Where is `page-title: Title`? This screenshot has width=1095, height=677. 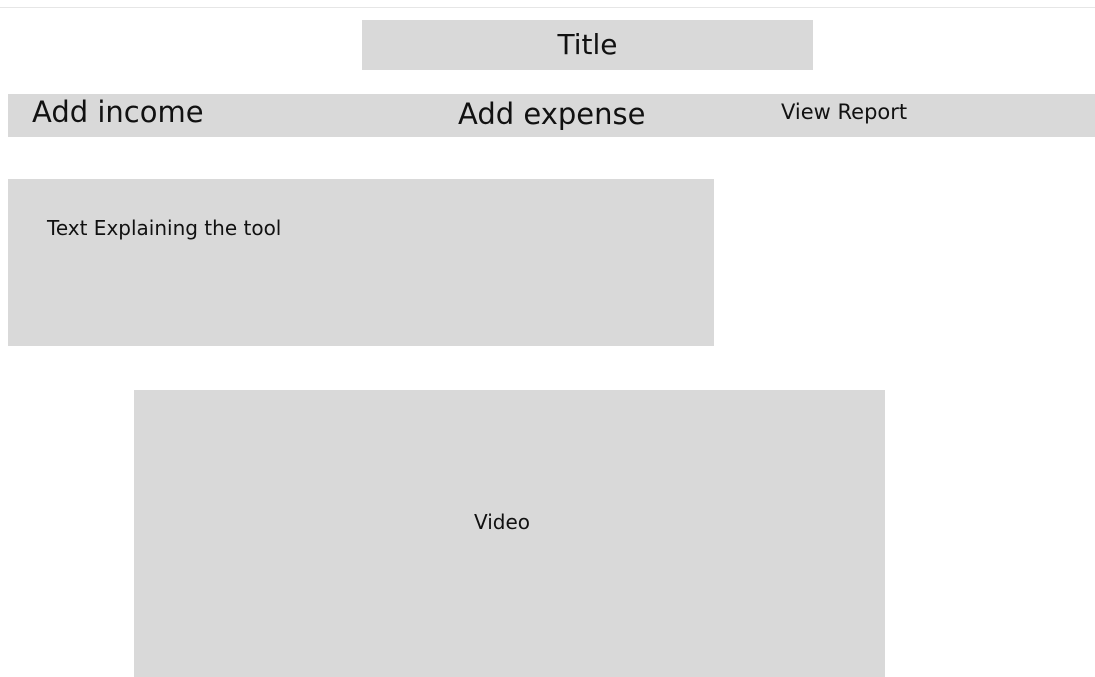
page-title: Title is located at coordinates (587, 44).